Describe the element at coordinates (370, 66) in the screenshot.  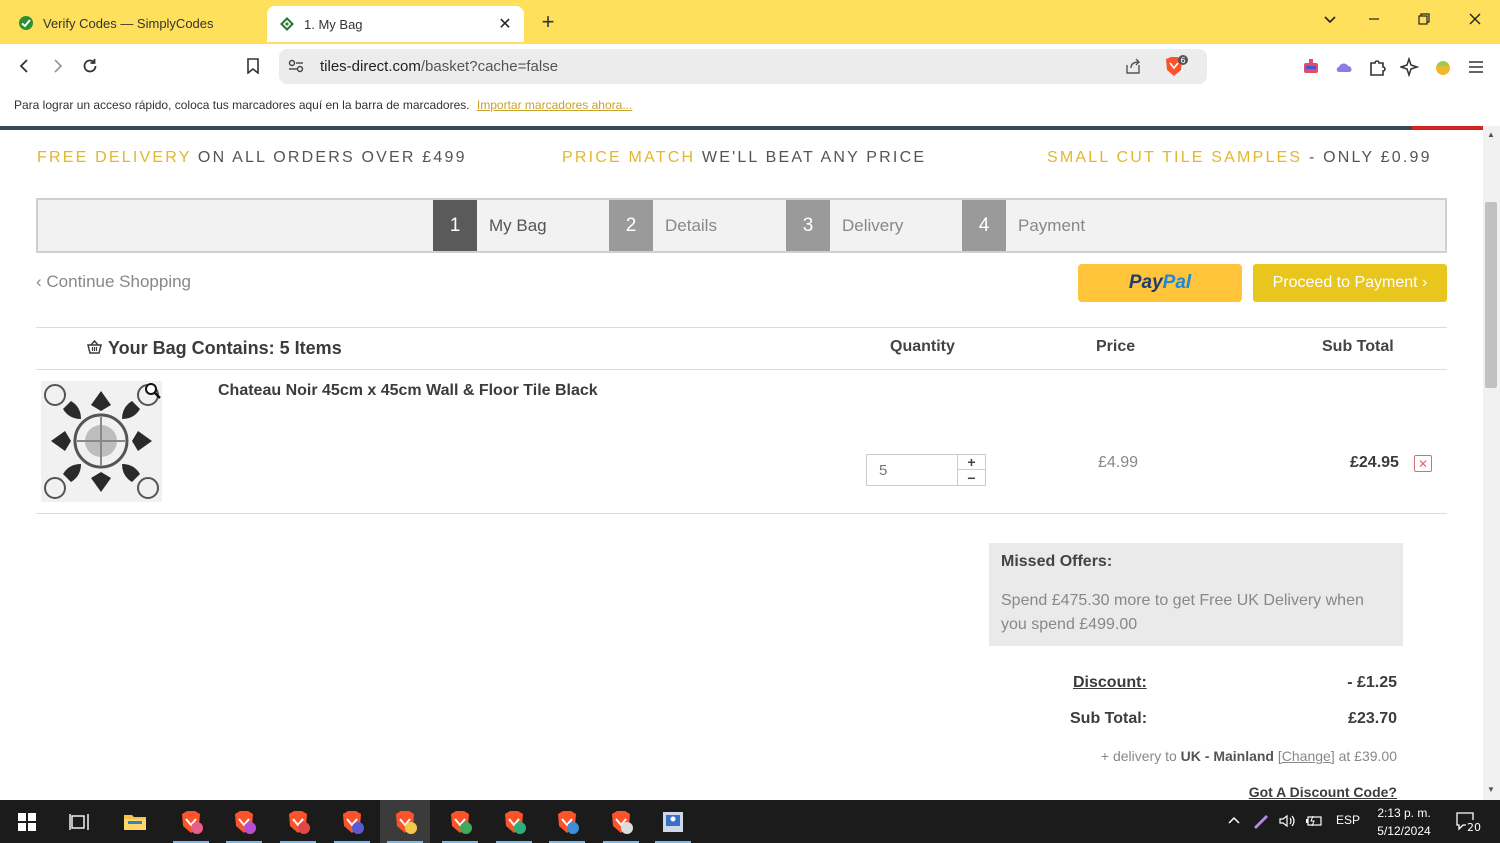
I see `url-host: tiles-direct.com` at that location.